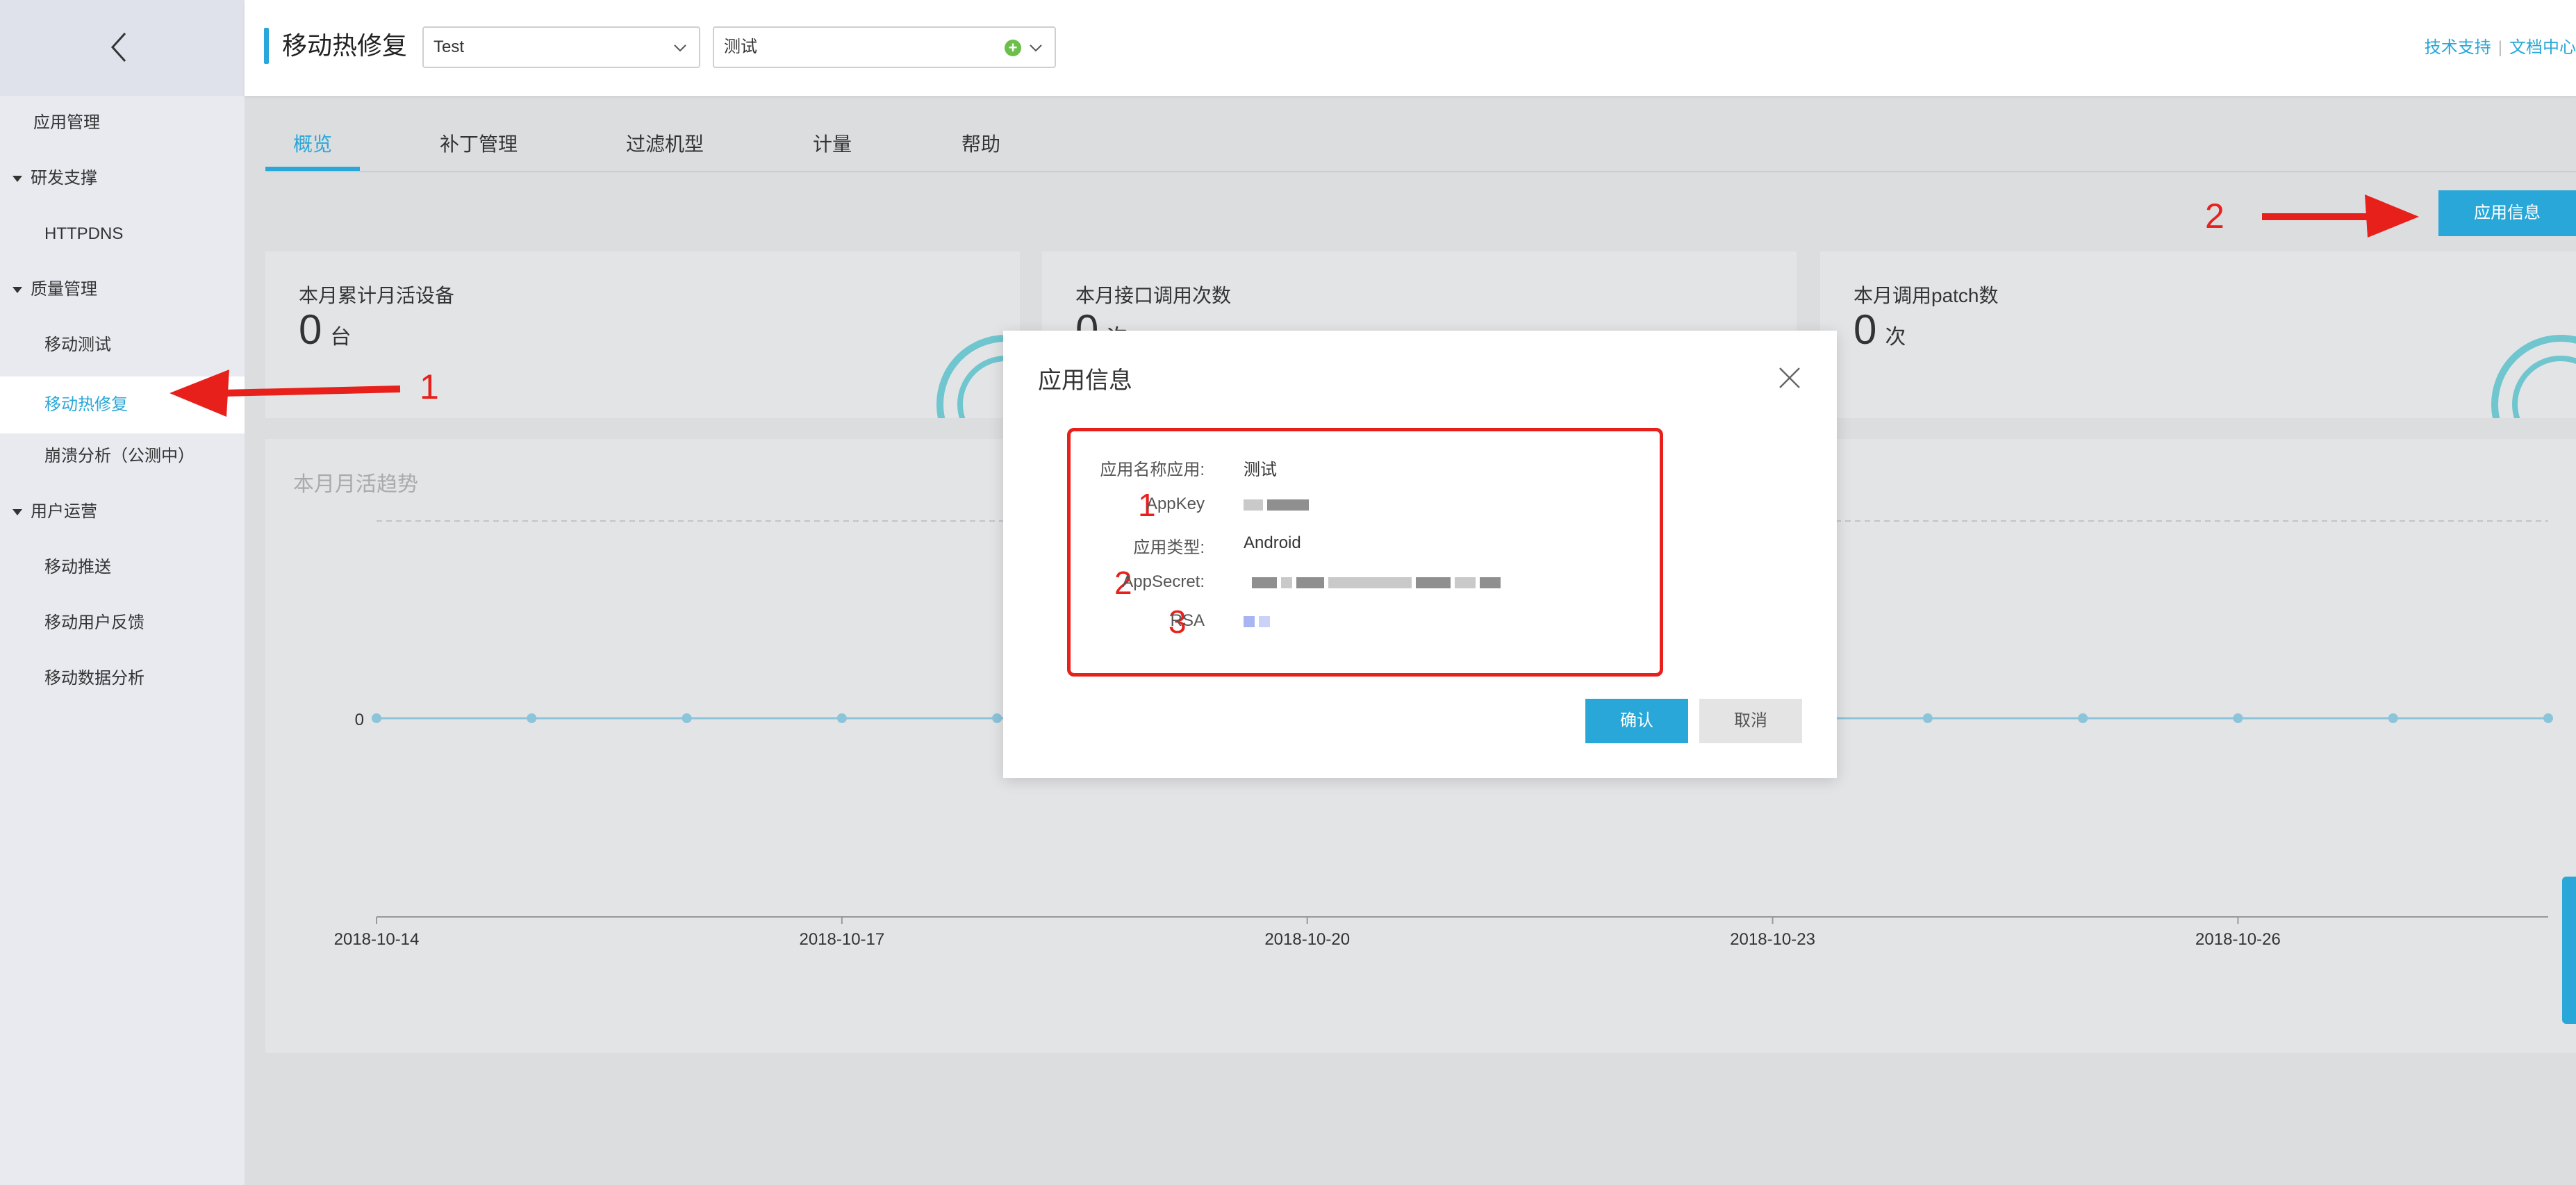  What do you see at coordinates (123, 290) in the screenshot?
I see `sidebar-group-quality: 质量管理` at bounding box center [123, 290].